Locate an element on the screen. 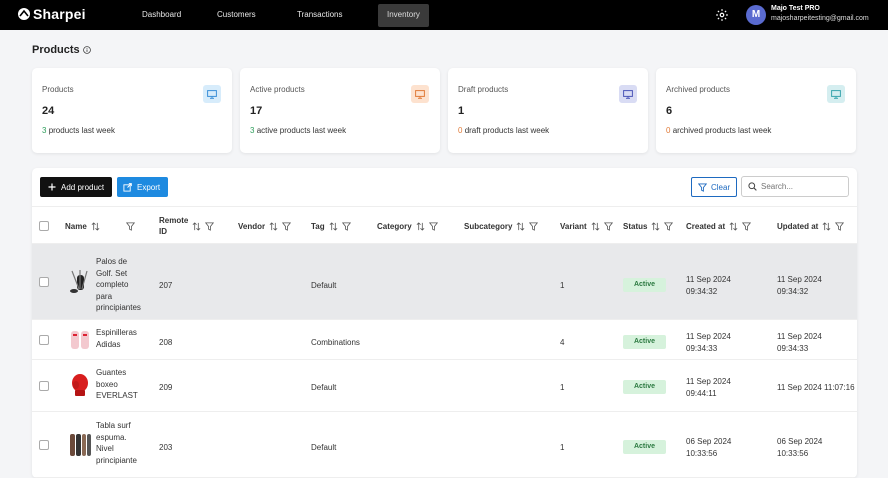  variant-cell: 4 is located at coordinates (562, 342).